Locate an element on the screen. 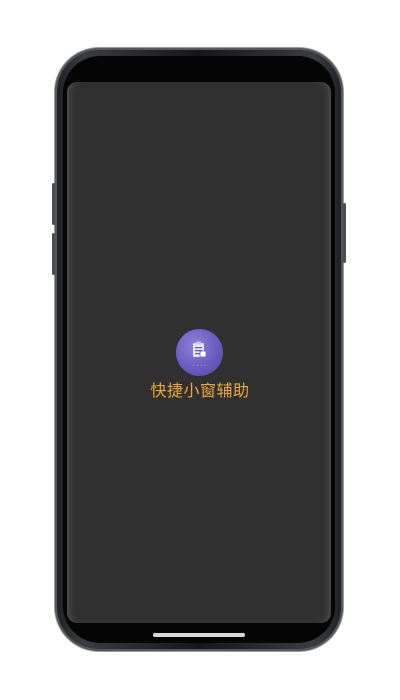 This screenshot has width=400, height=700. app-icon: • • • • is located at coordinates (199, 352).